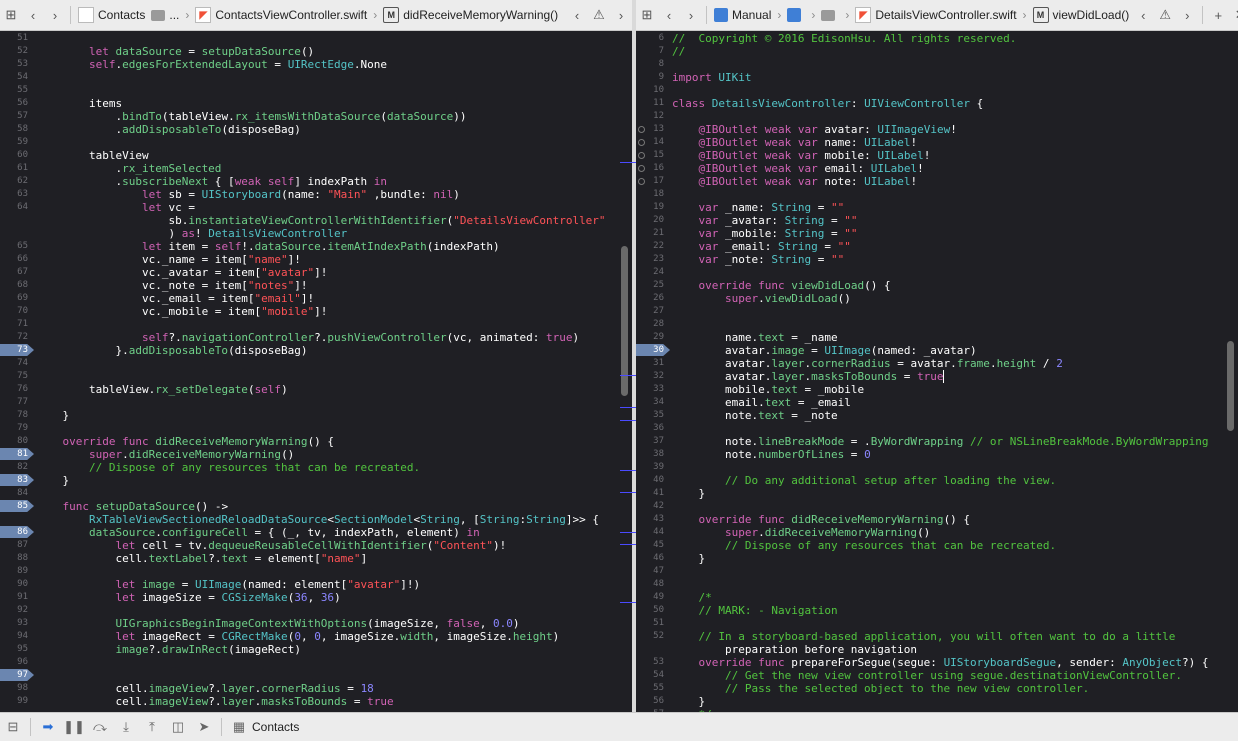 Image resolution: width=1238 pixels, height=741 pixels. I want to click on view-debugger-icon: ◫, so click(178, 727).